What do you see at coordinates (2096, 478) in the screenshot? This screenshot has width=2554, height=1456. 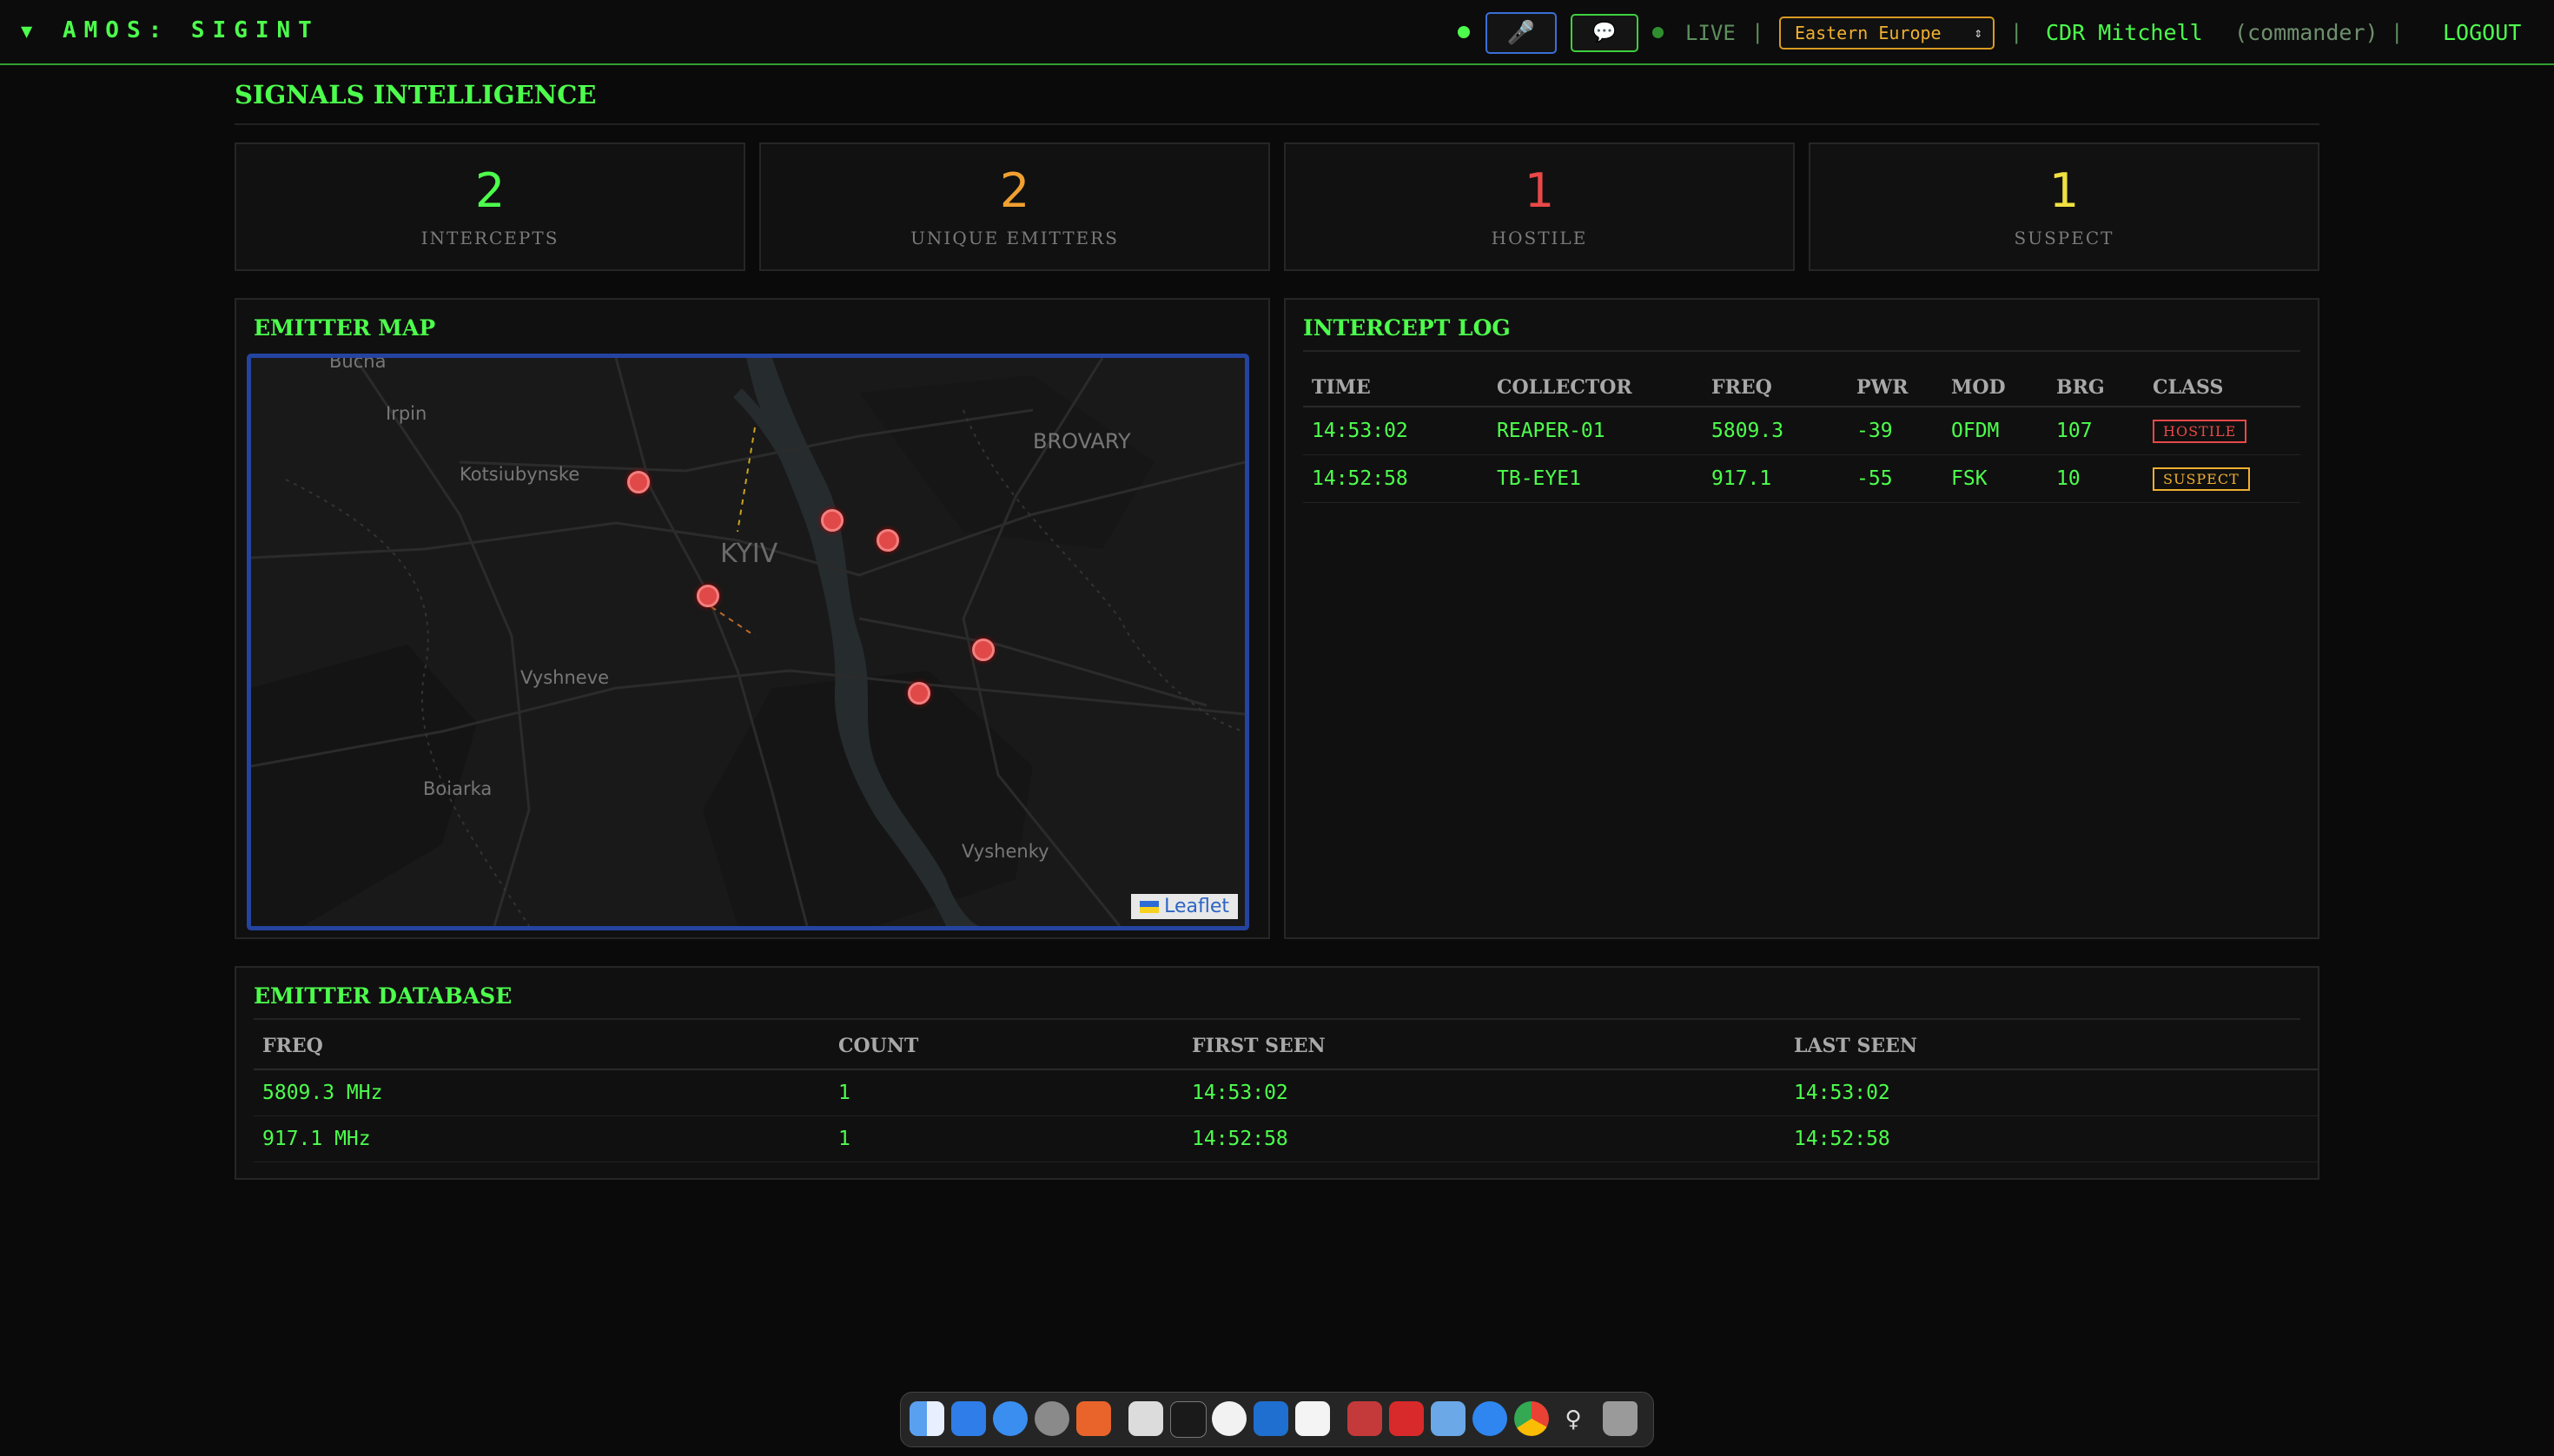 I see `cell-brg: 10` at bounding box center [2096, 478].